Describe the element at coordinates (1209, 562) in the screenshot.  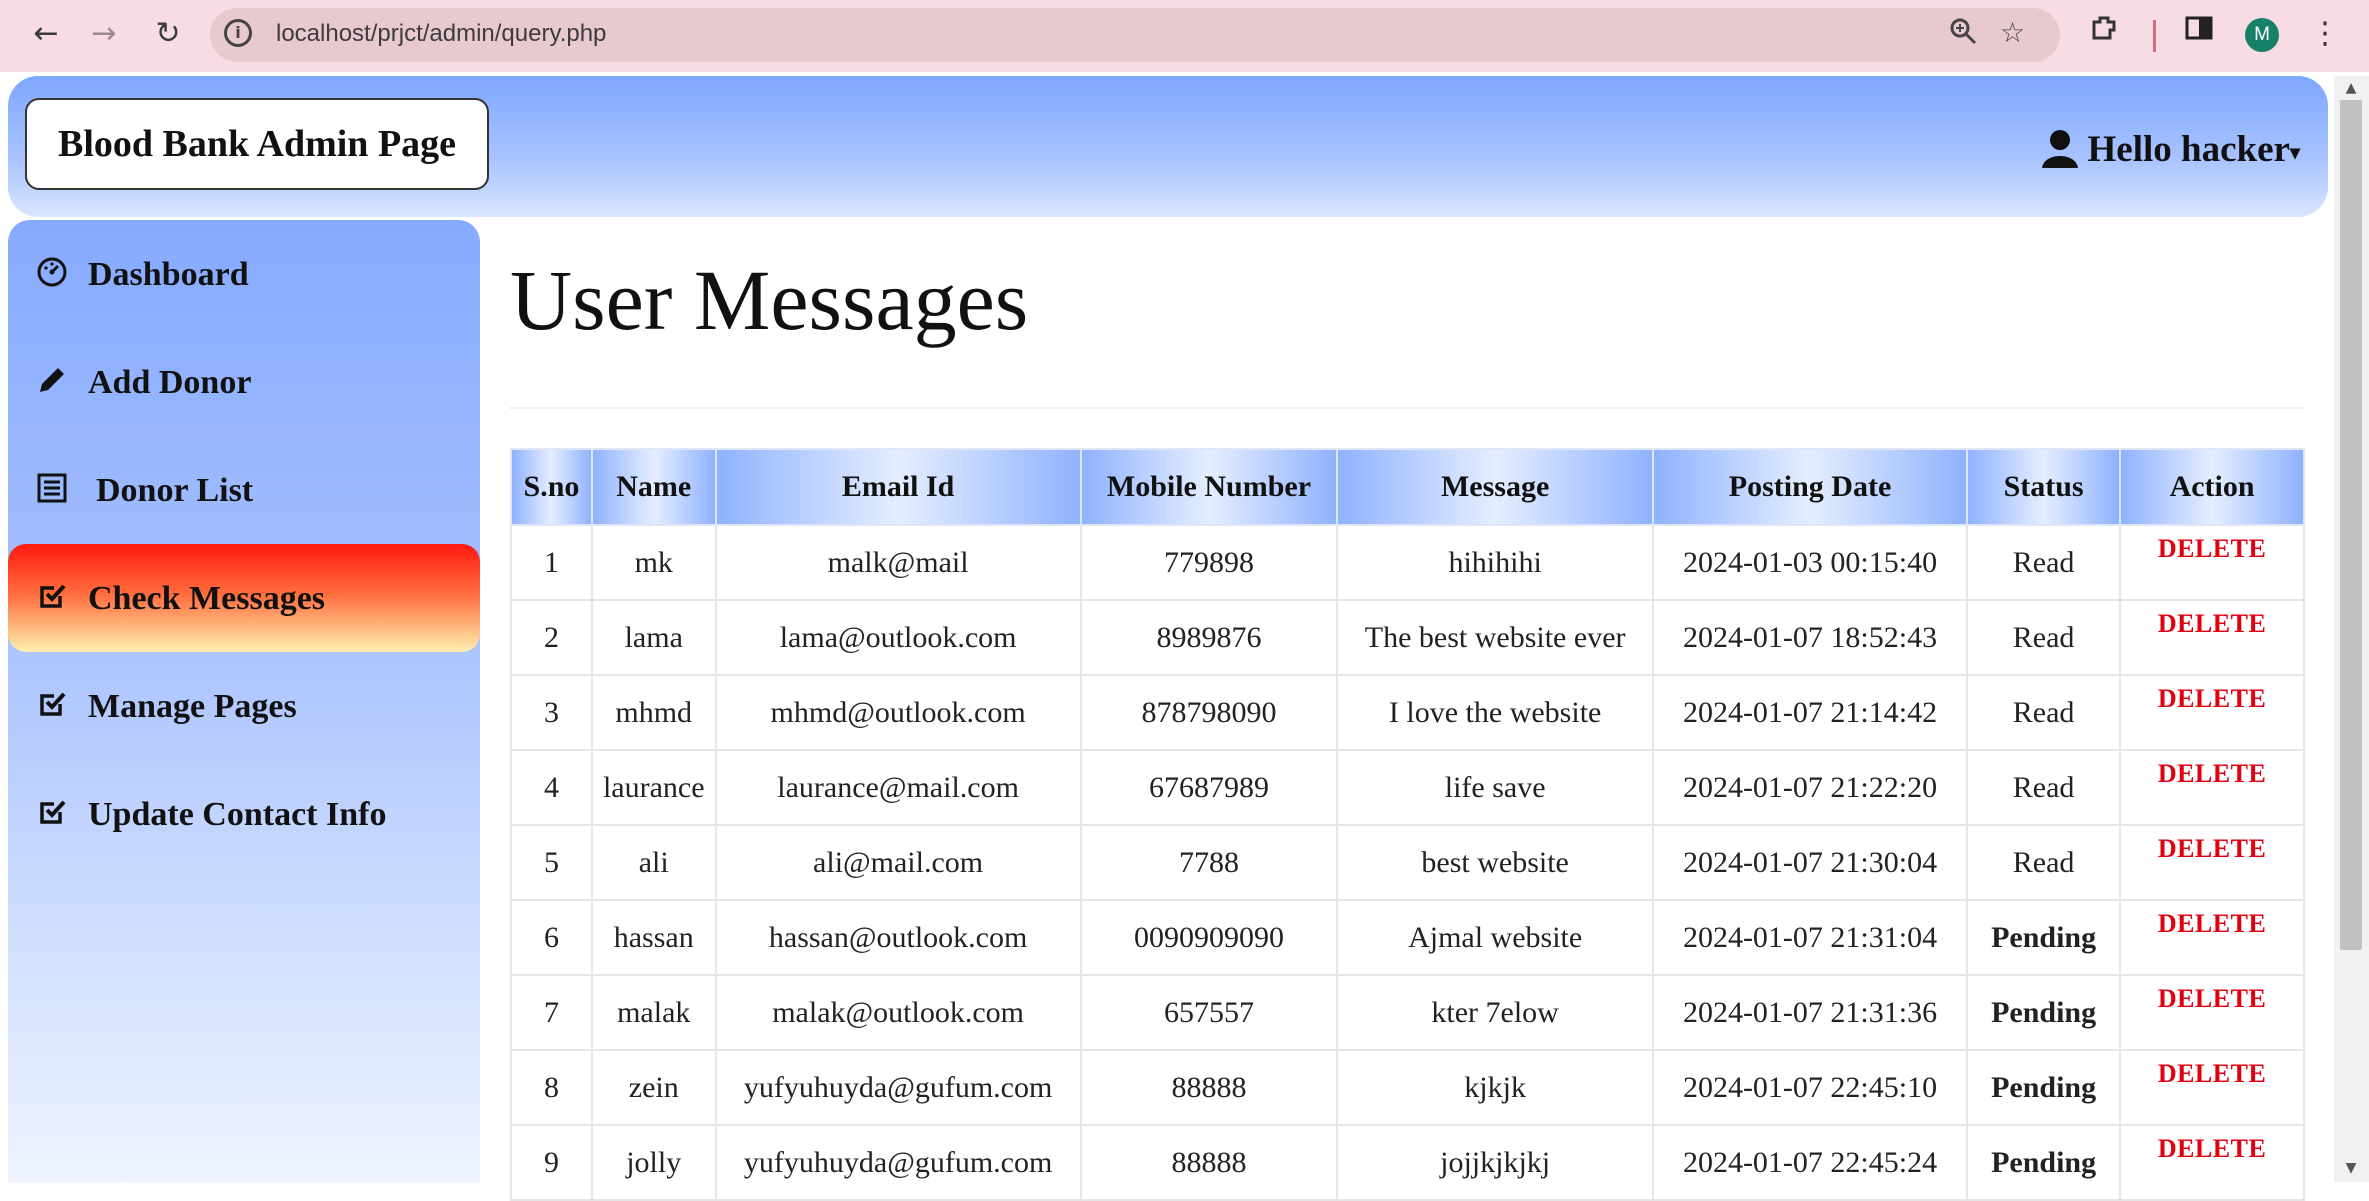
I see `cell-mobile: 779898` at that location.